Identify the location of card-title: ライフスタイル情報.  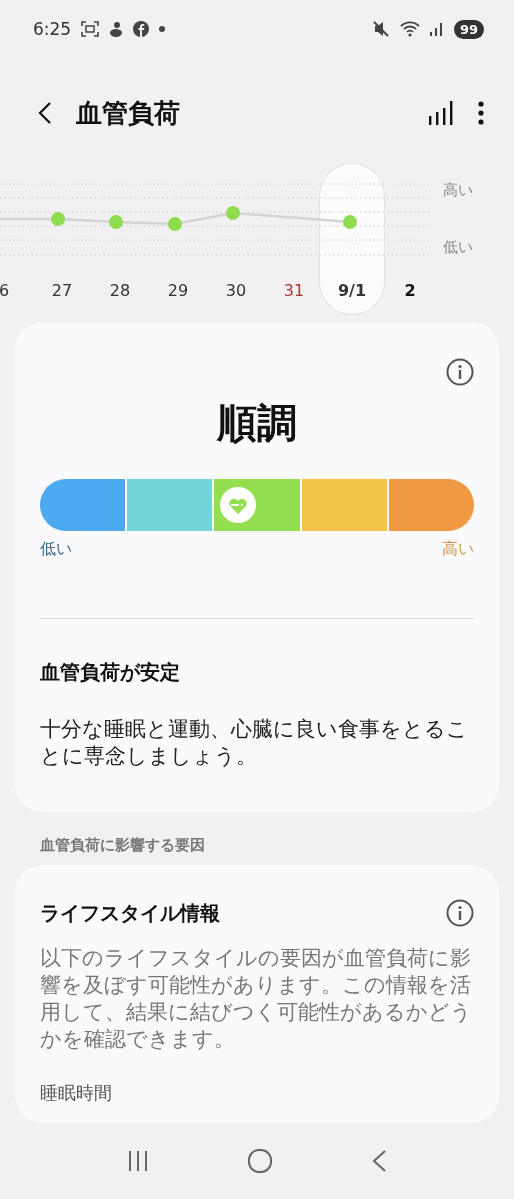
(130, 913).